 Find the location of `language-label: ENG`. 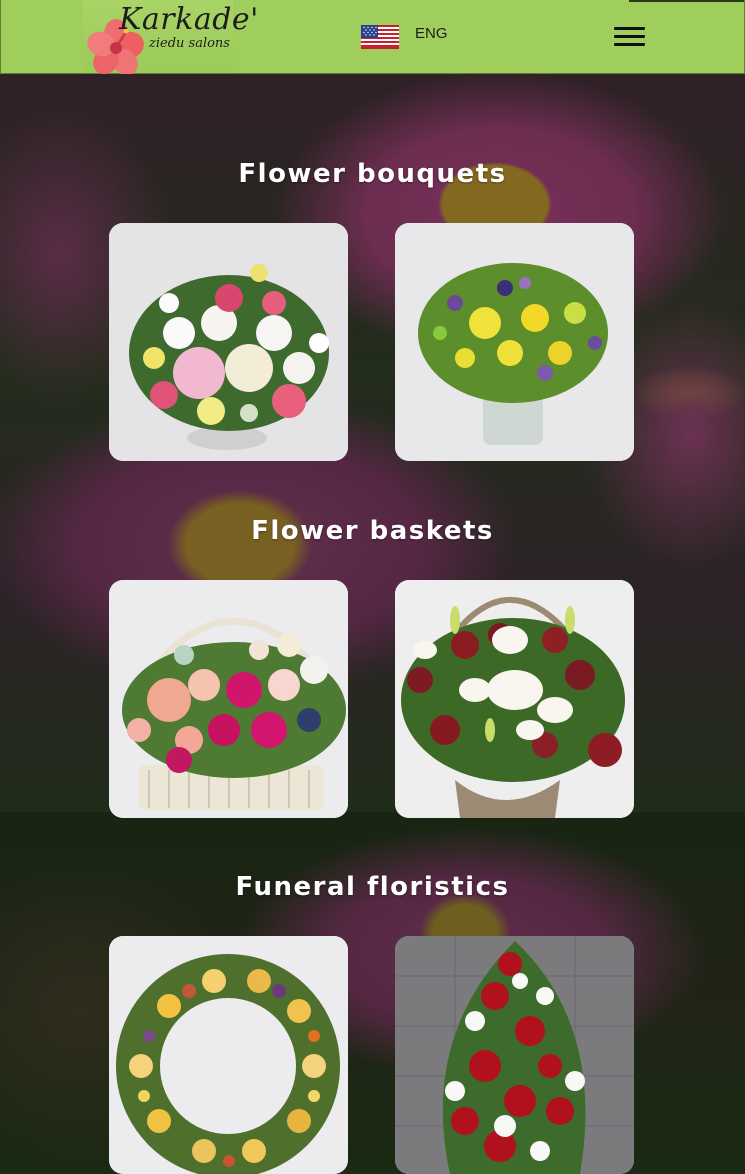

language-label: ENG is located at coordinates (431, 33).